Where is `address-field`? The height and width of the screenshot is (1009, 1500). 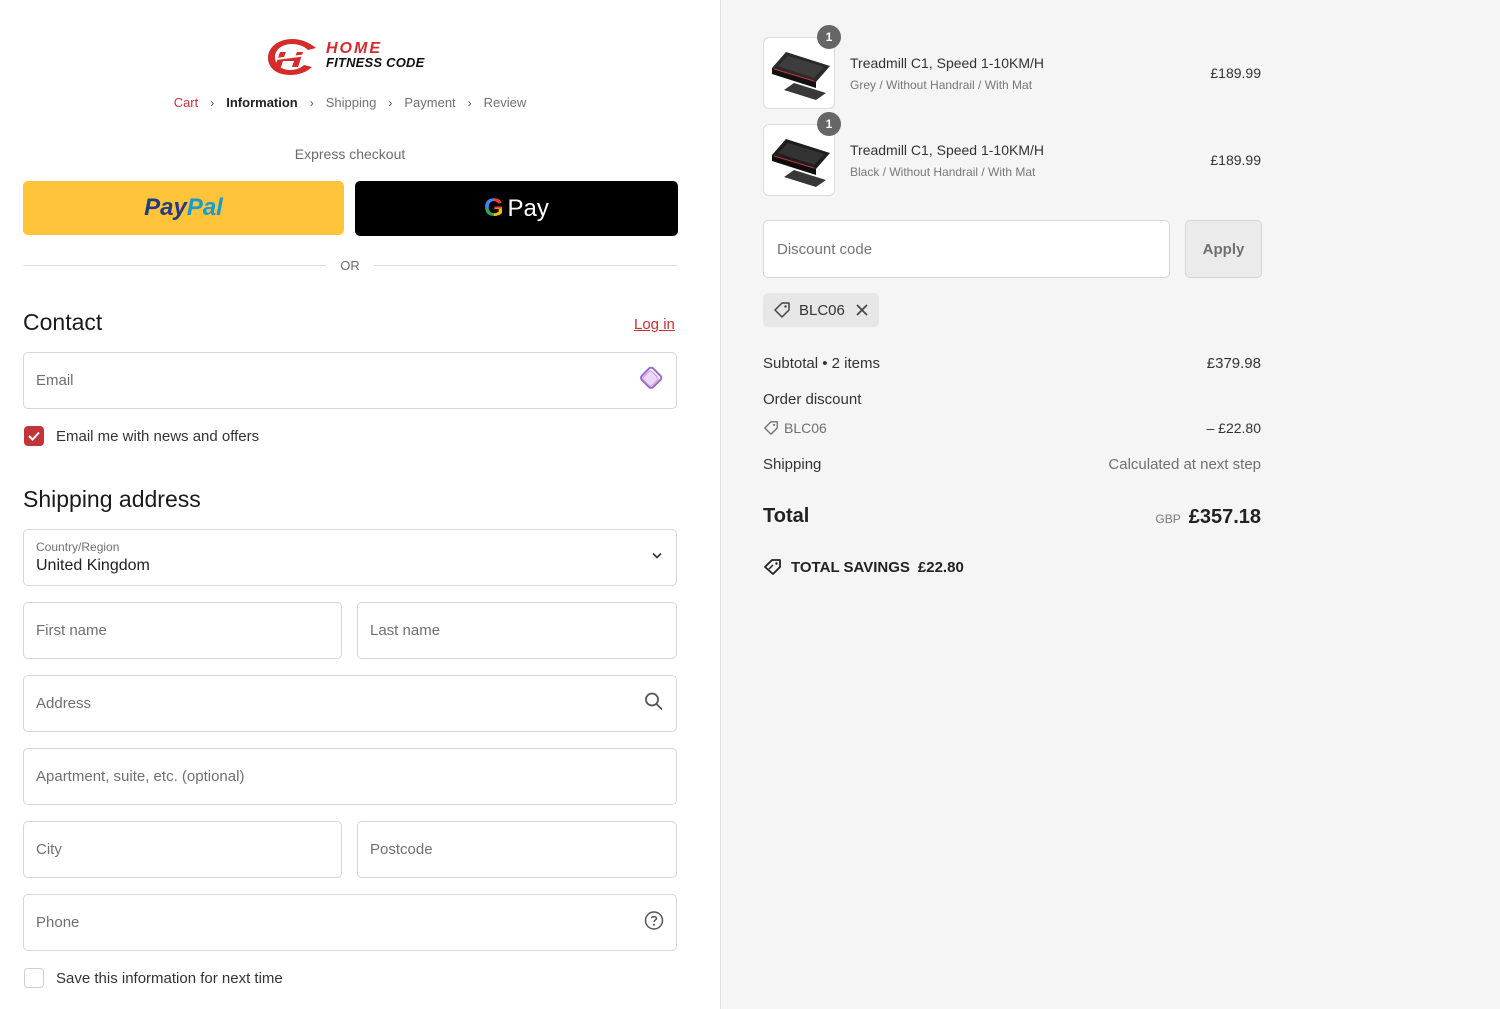 address-field is located at coordinates (350, 703).